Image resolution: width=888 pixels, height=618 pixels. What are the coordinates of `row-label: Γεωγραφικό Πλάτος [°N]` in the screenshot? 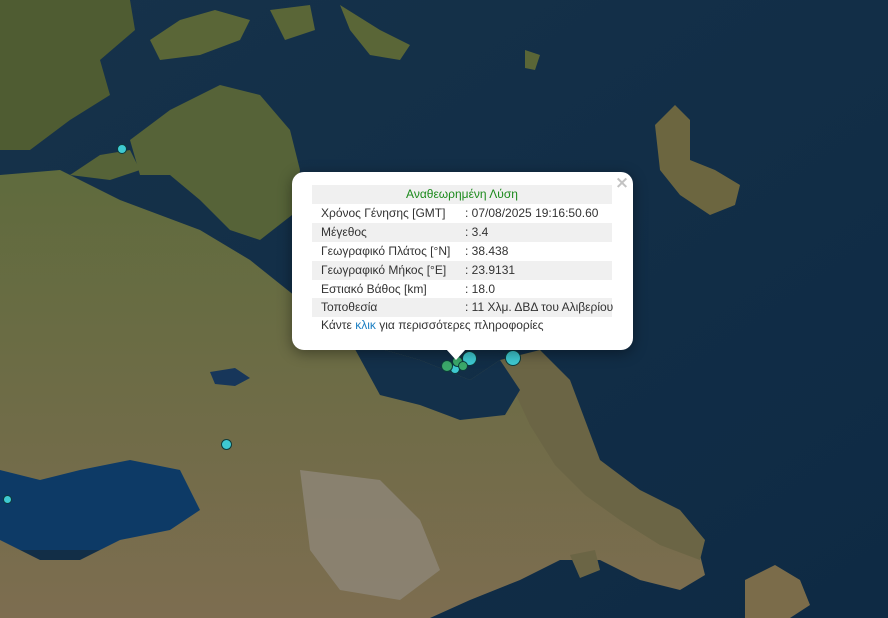 It's located at (386, 251).